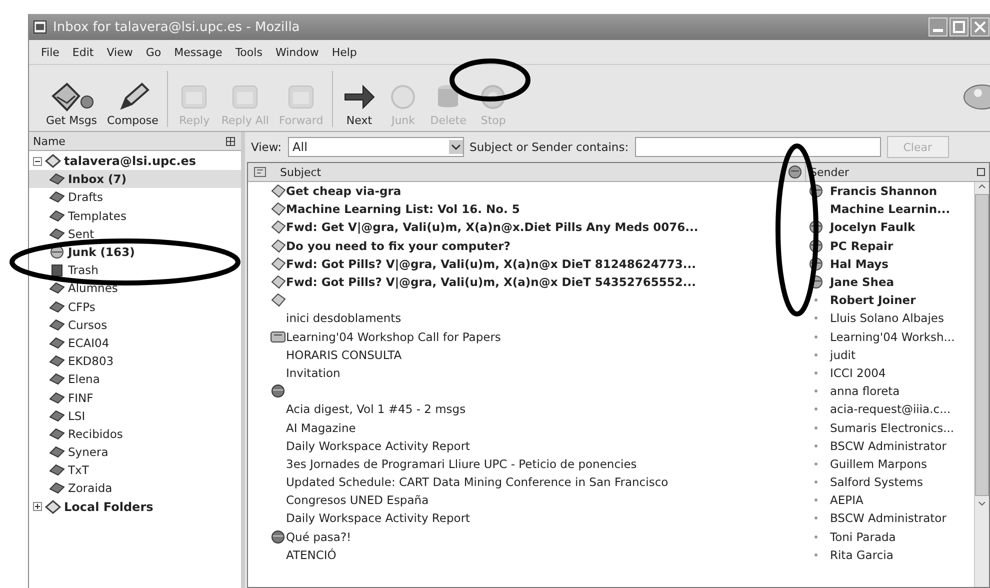  Describe the element at coordinates (757, 147) in the screenshot. I see `search-field` at that location.